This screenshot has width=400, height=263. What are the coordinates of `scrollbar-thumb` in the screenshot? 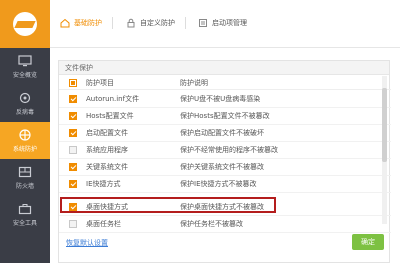 It's located at (384, 125).